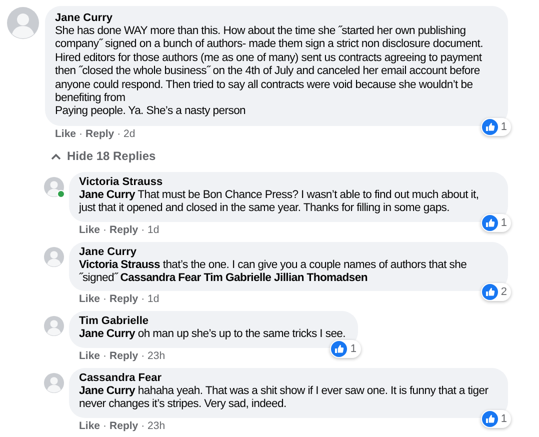 The width and height of the screenshot is (539, 437). What do you see at coordinates (503, 292) in the screenshot?
I see `reaction-count: 2` at bounding box center [503, 292].